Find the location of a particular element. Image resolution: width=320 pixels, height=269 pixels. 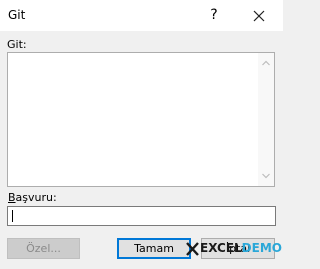

reference-label: Başvuru: is located at coordinates (32, 197).